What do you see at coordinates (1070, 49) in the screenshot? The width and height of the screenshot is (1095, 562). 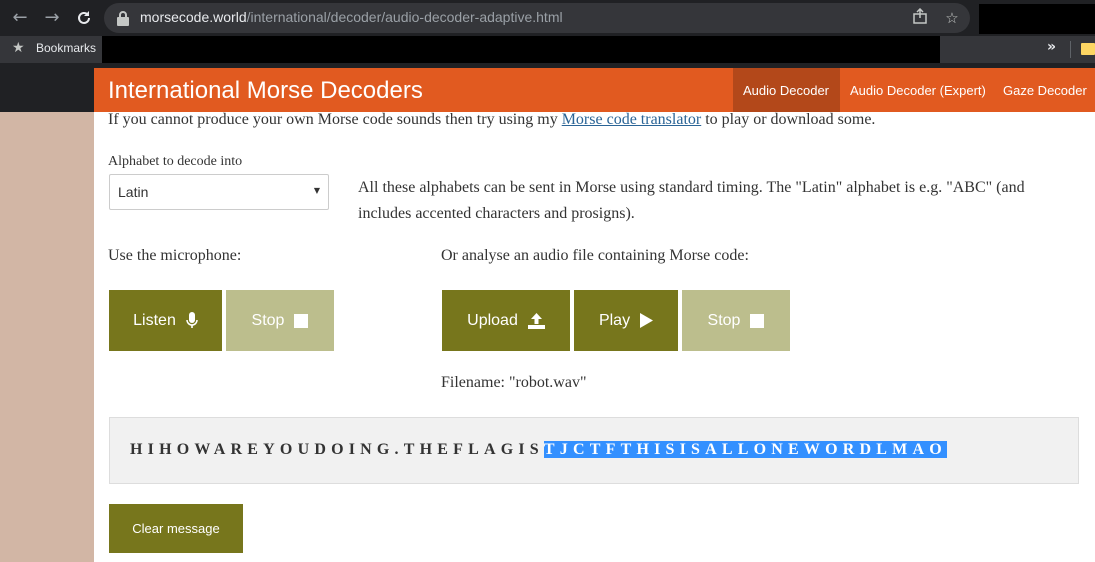 I see `divider` at bounding box center [1070, 49].